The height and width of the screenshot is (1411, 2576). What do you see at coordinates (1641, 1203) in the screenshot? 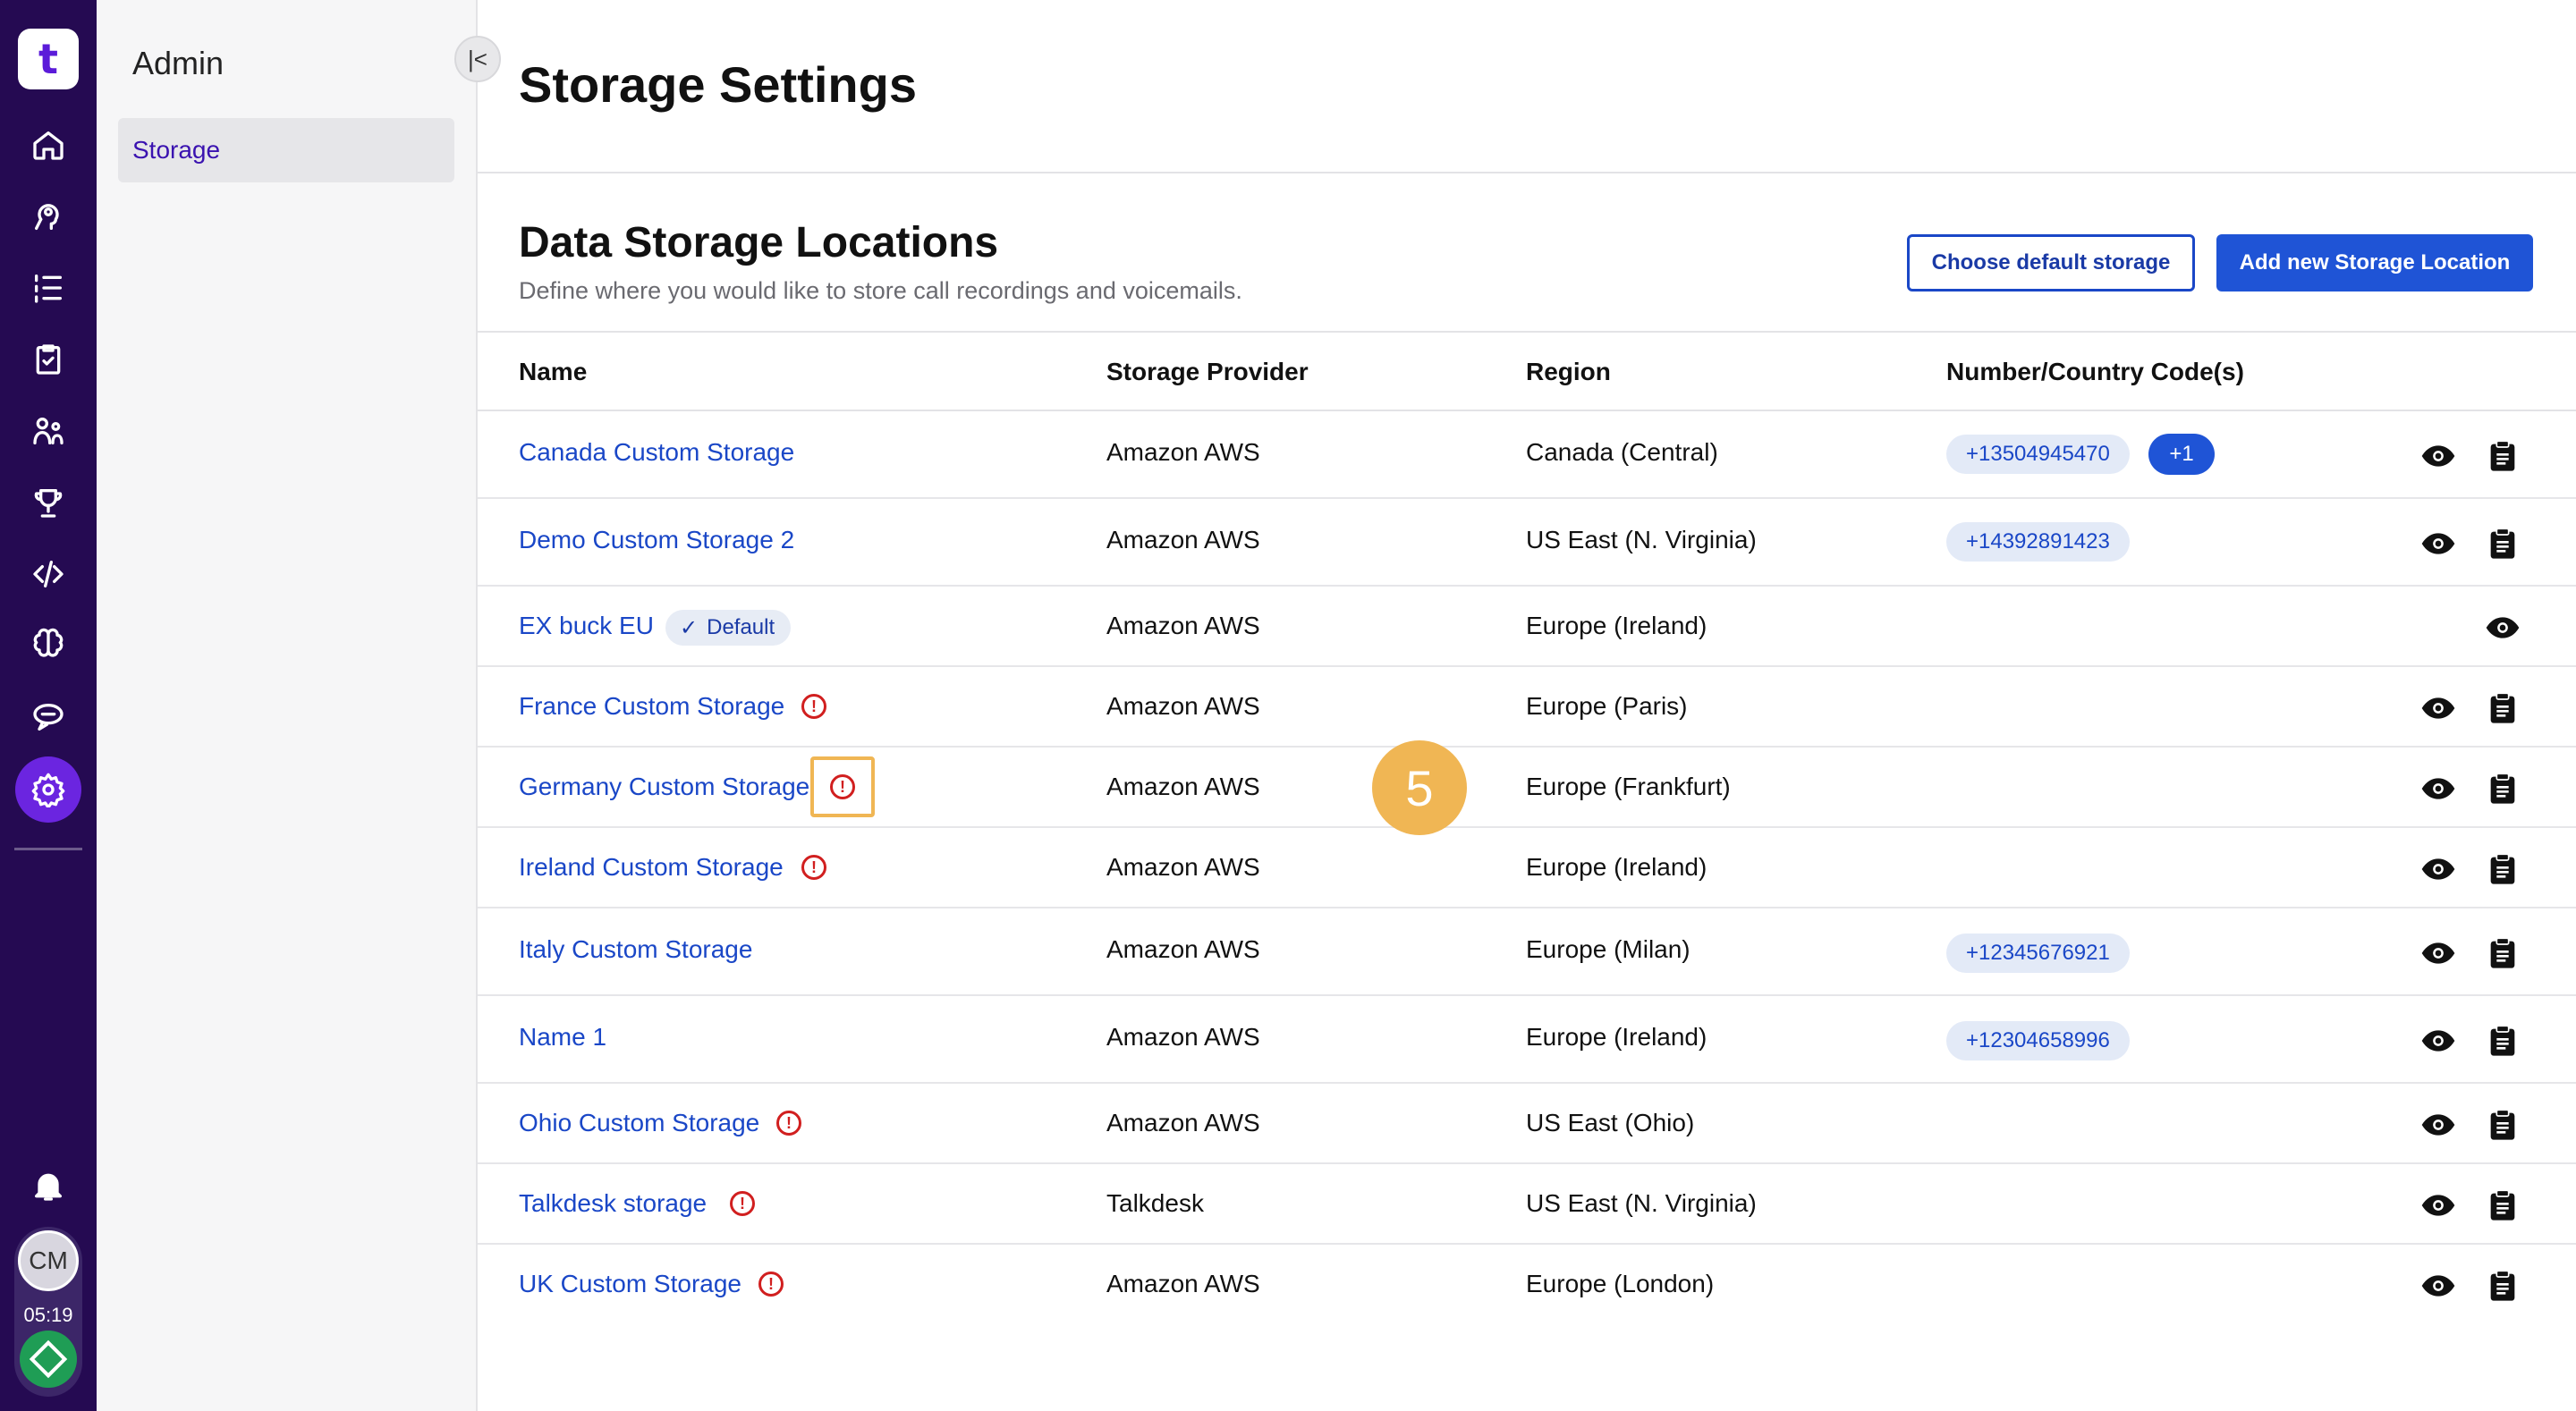
I see `region-cell: US East (N. Virginia)` at bounding box center [1641, 1203].